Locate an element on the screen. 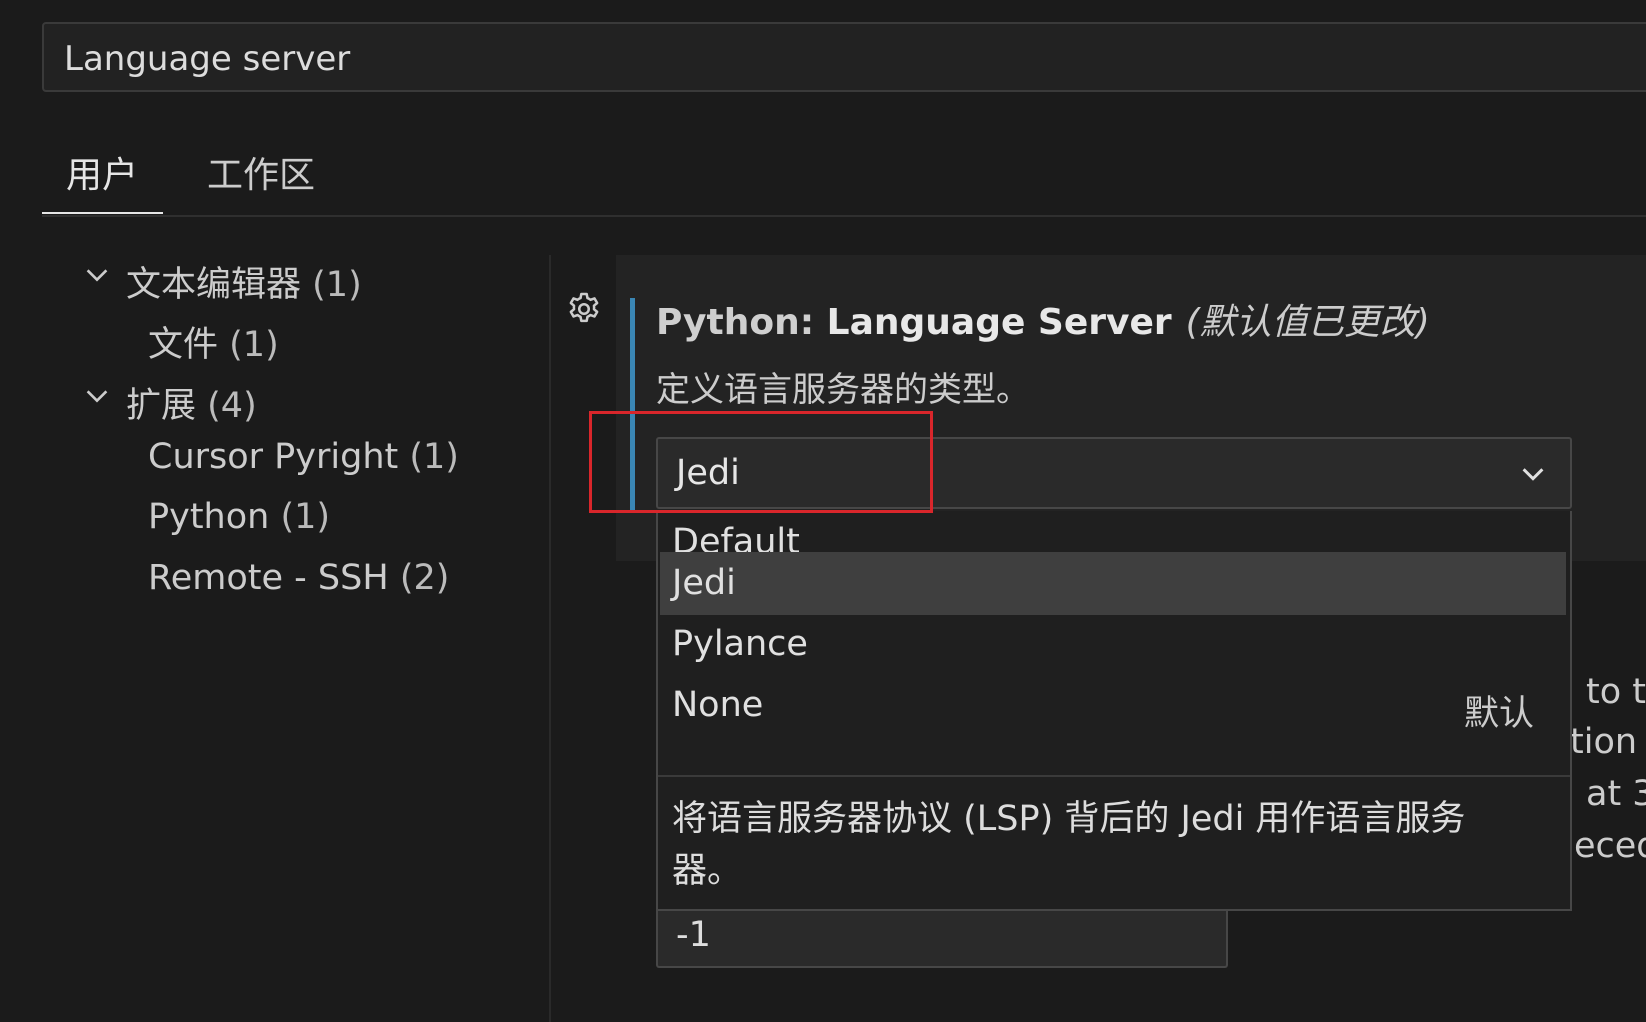 The image size is (1646, 1022). toc-group-text-editor: 文本编辑器 (1) is located at coordinates (224, 281).